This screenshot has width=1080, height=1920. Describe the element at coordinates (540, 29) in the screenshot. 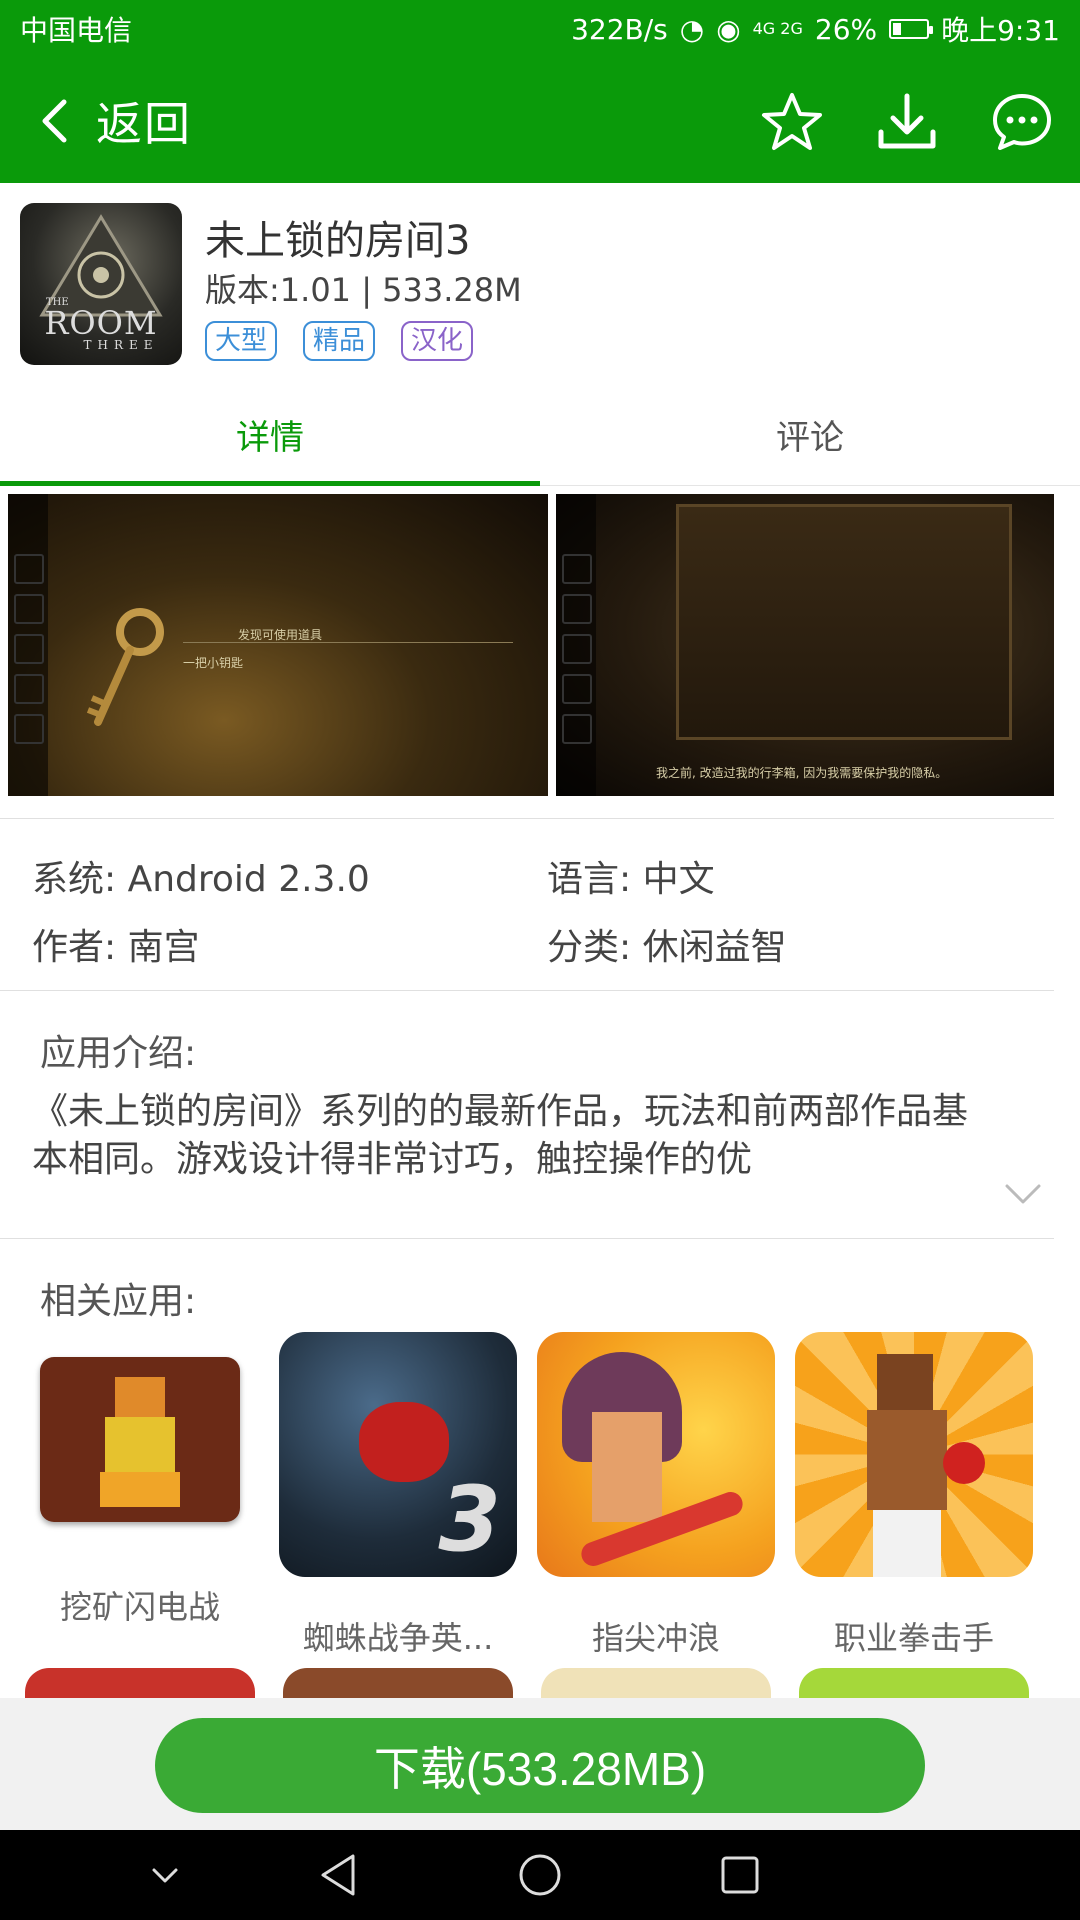

I see `status-bar: 中国电信 322B/s ◔ ◉ 4G 2G 26% 晚上9:31` at that location.